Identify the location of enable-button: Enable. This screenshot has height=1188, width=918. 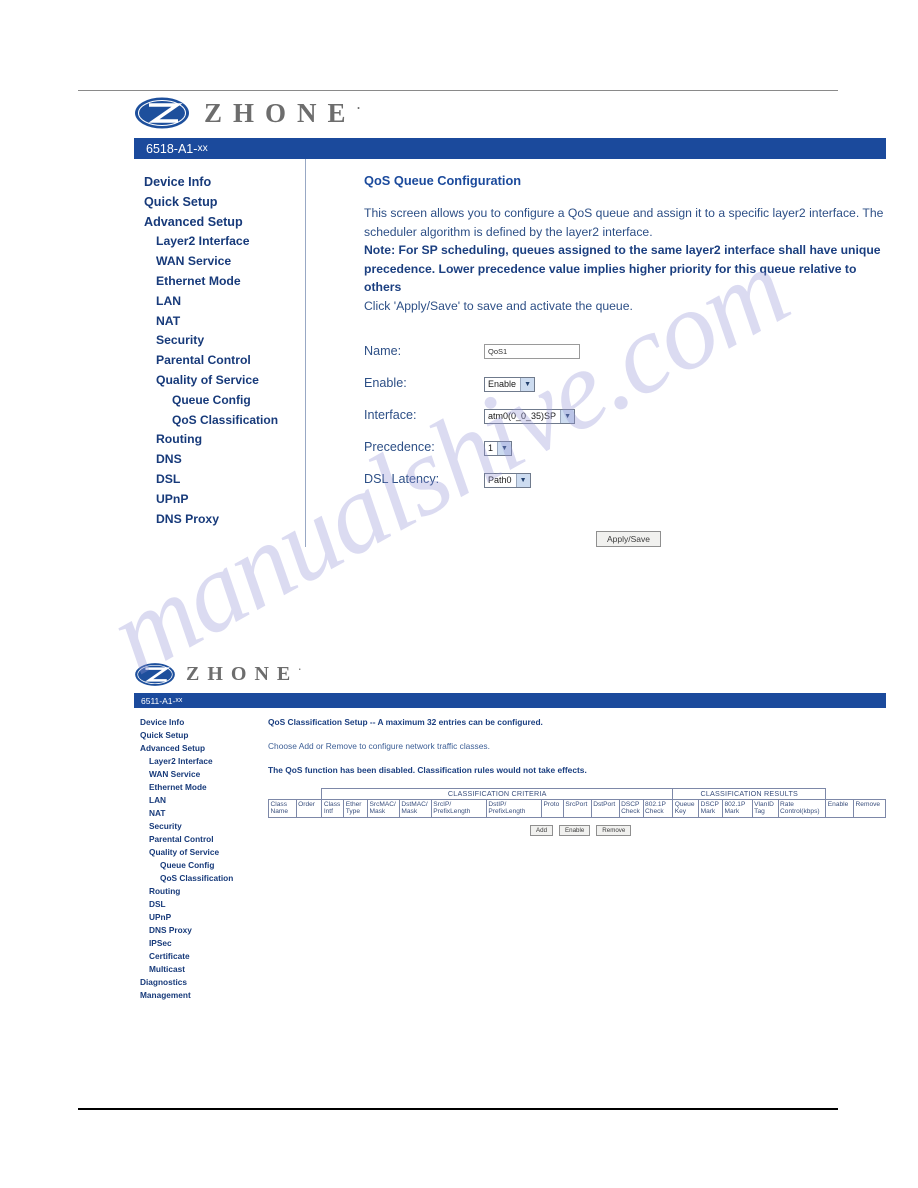
(575, 830).